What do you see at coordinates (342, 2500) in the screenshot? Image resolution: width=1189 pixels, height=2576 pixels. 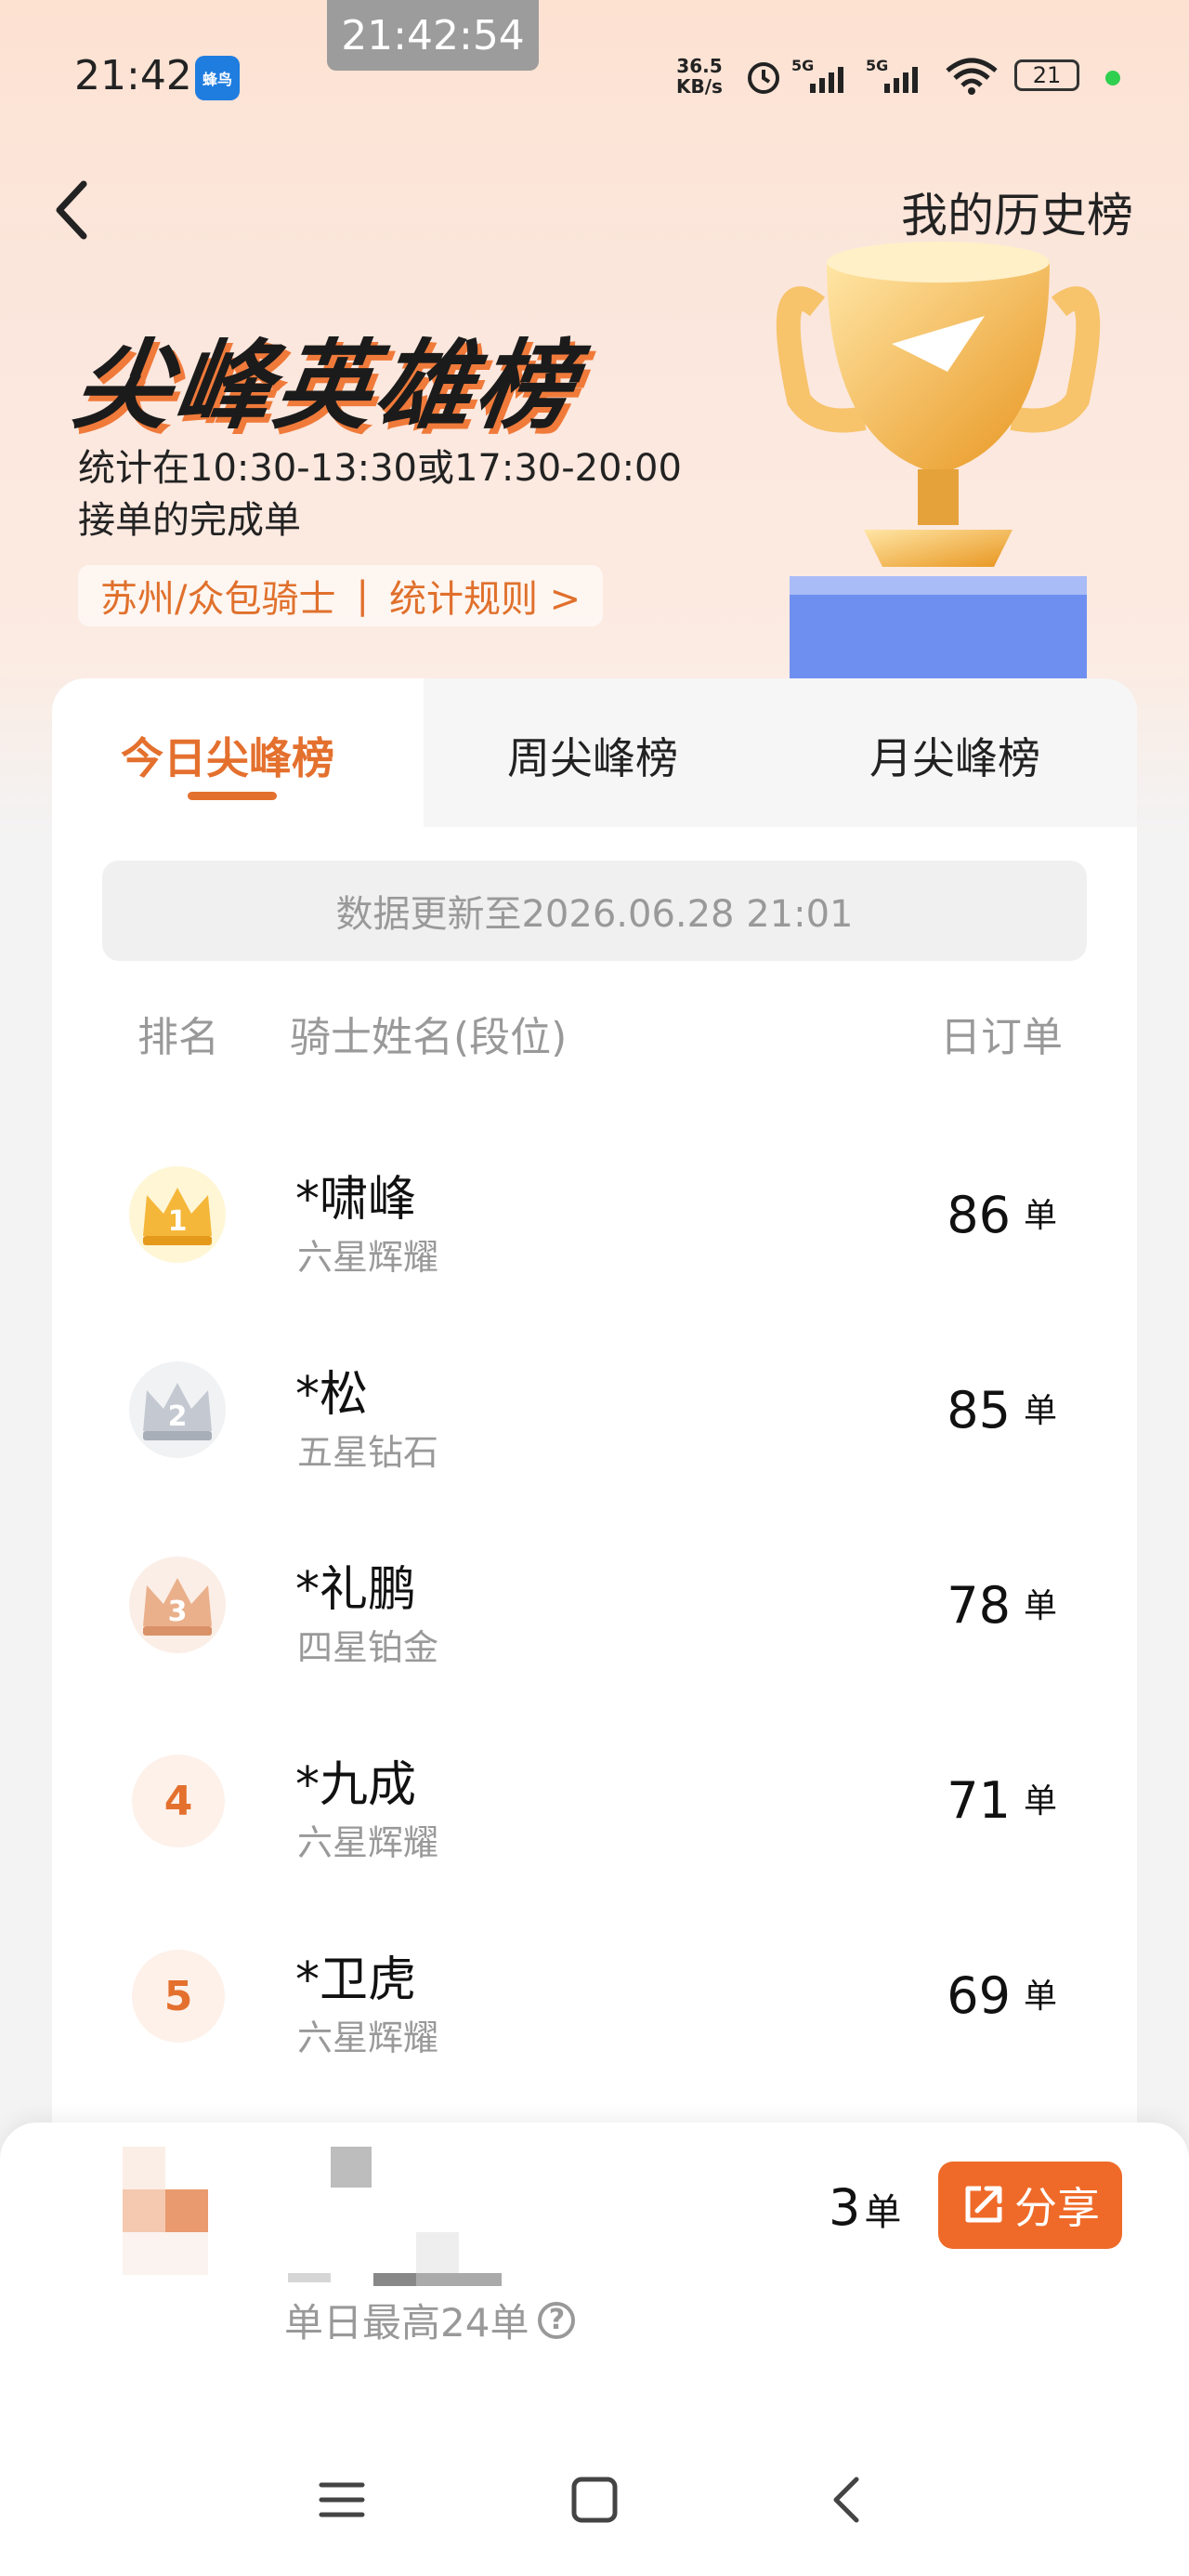 I see `menu-icon` at bounding box center [342, 2500].